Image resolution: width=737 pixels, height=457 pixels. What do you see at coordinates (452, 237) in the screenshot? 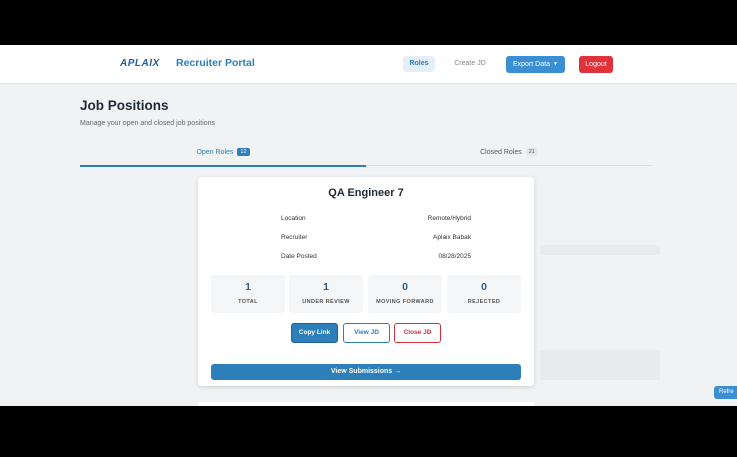
I see `recruiter-value: Aplaix Babak` at bounding box center [452, 237].